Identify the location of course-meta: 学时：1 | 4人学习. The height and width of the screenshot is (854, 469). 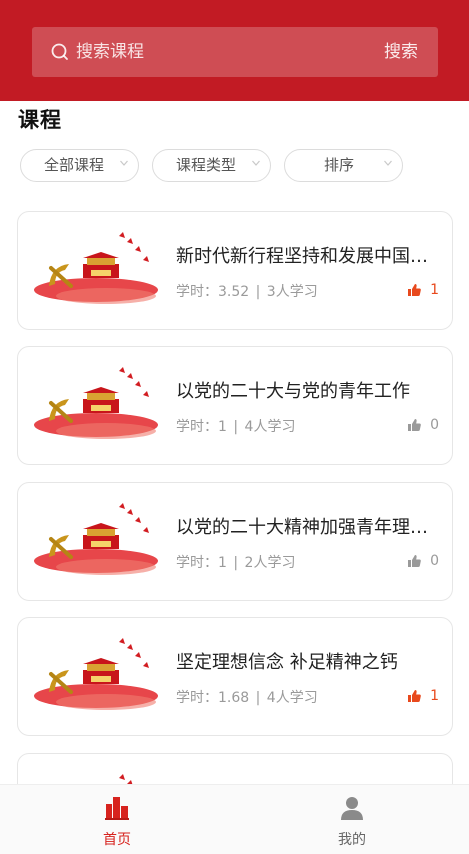
(236, 427).